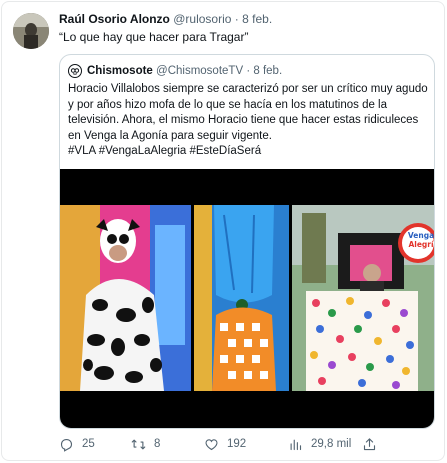 This screenshot has width=447, height=463. Describe the element at coordinates (257, 19) in the screenshot. I see `tweet-date: 8 feb.` at that location.